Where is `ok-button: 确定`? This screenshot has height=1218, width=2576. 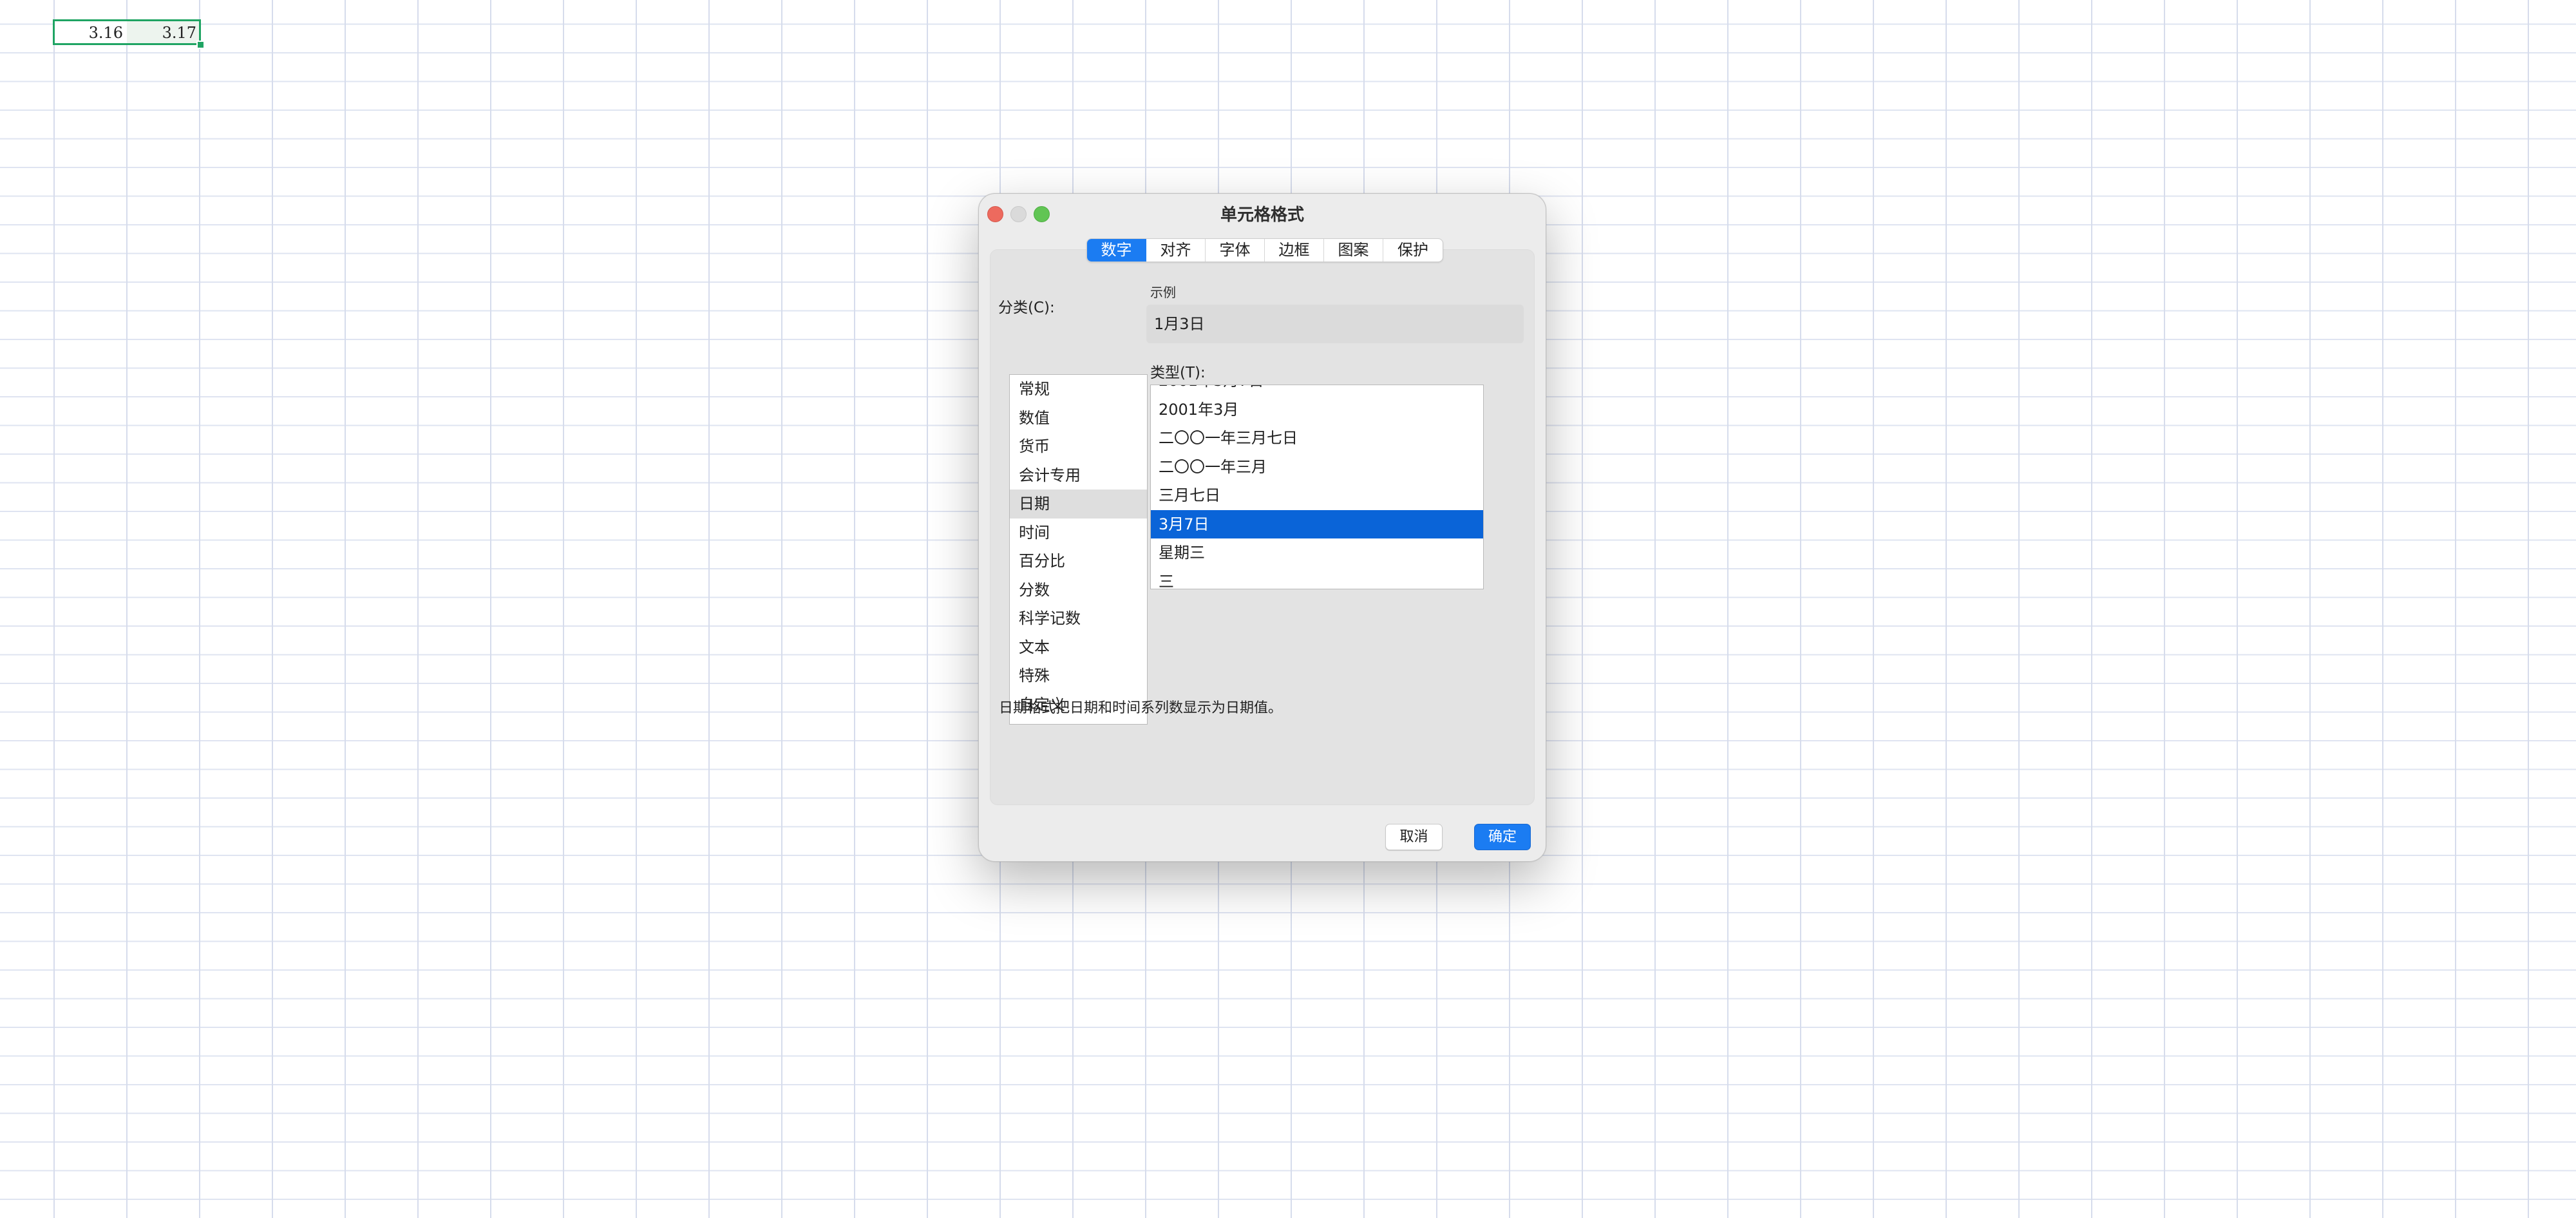
ok-button: 确定 is located at coordinates (1502, 837).